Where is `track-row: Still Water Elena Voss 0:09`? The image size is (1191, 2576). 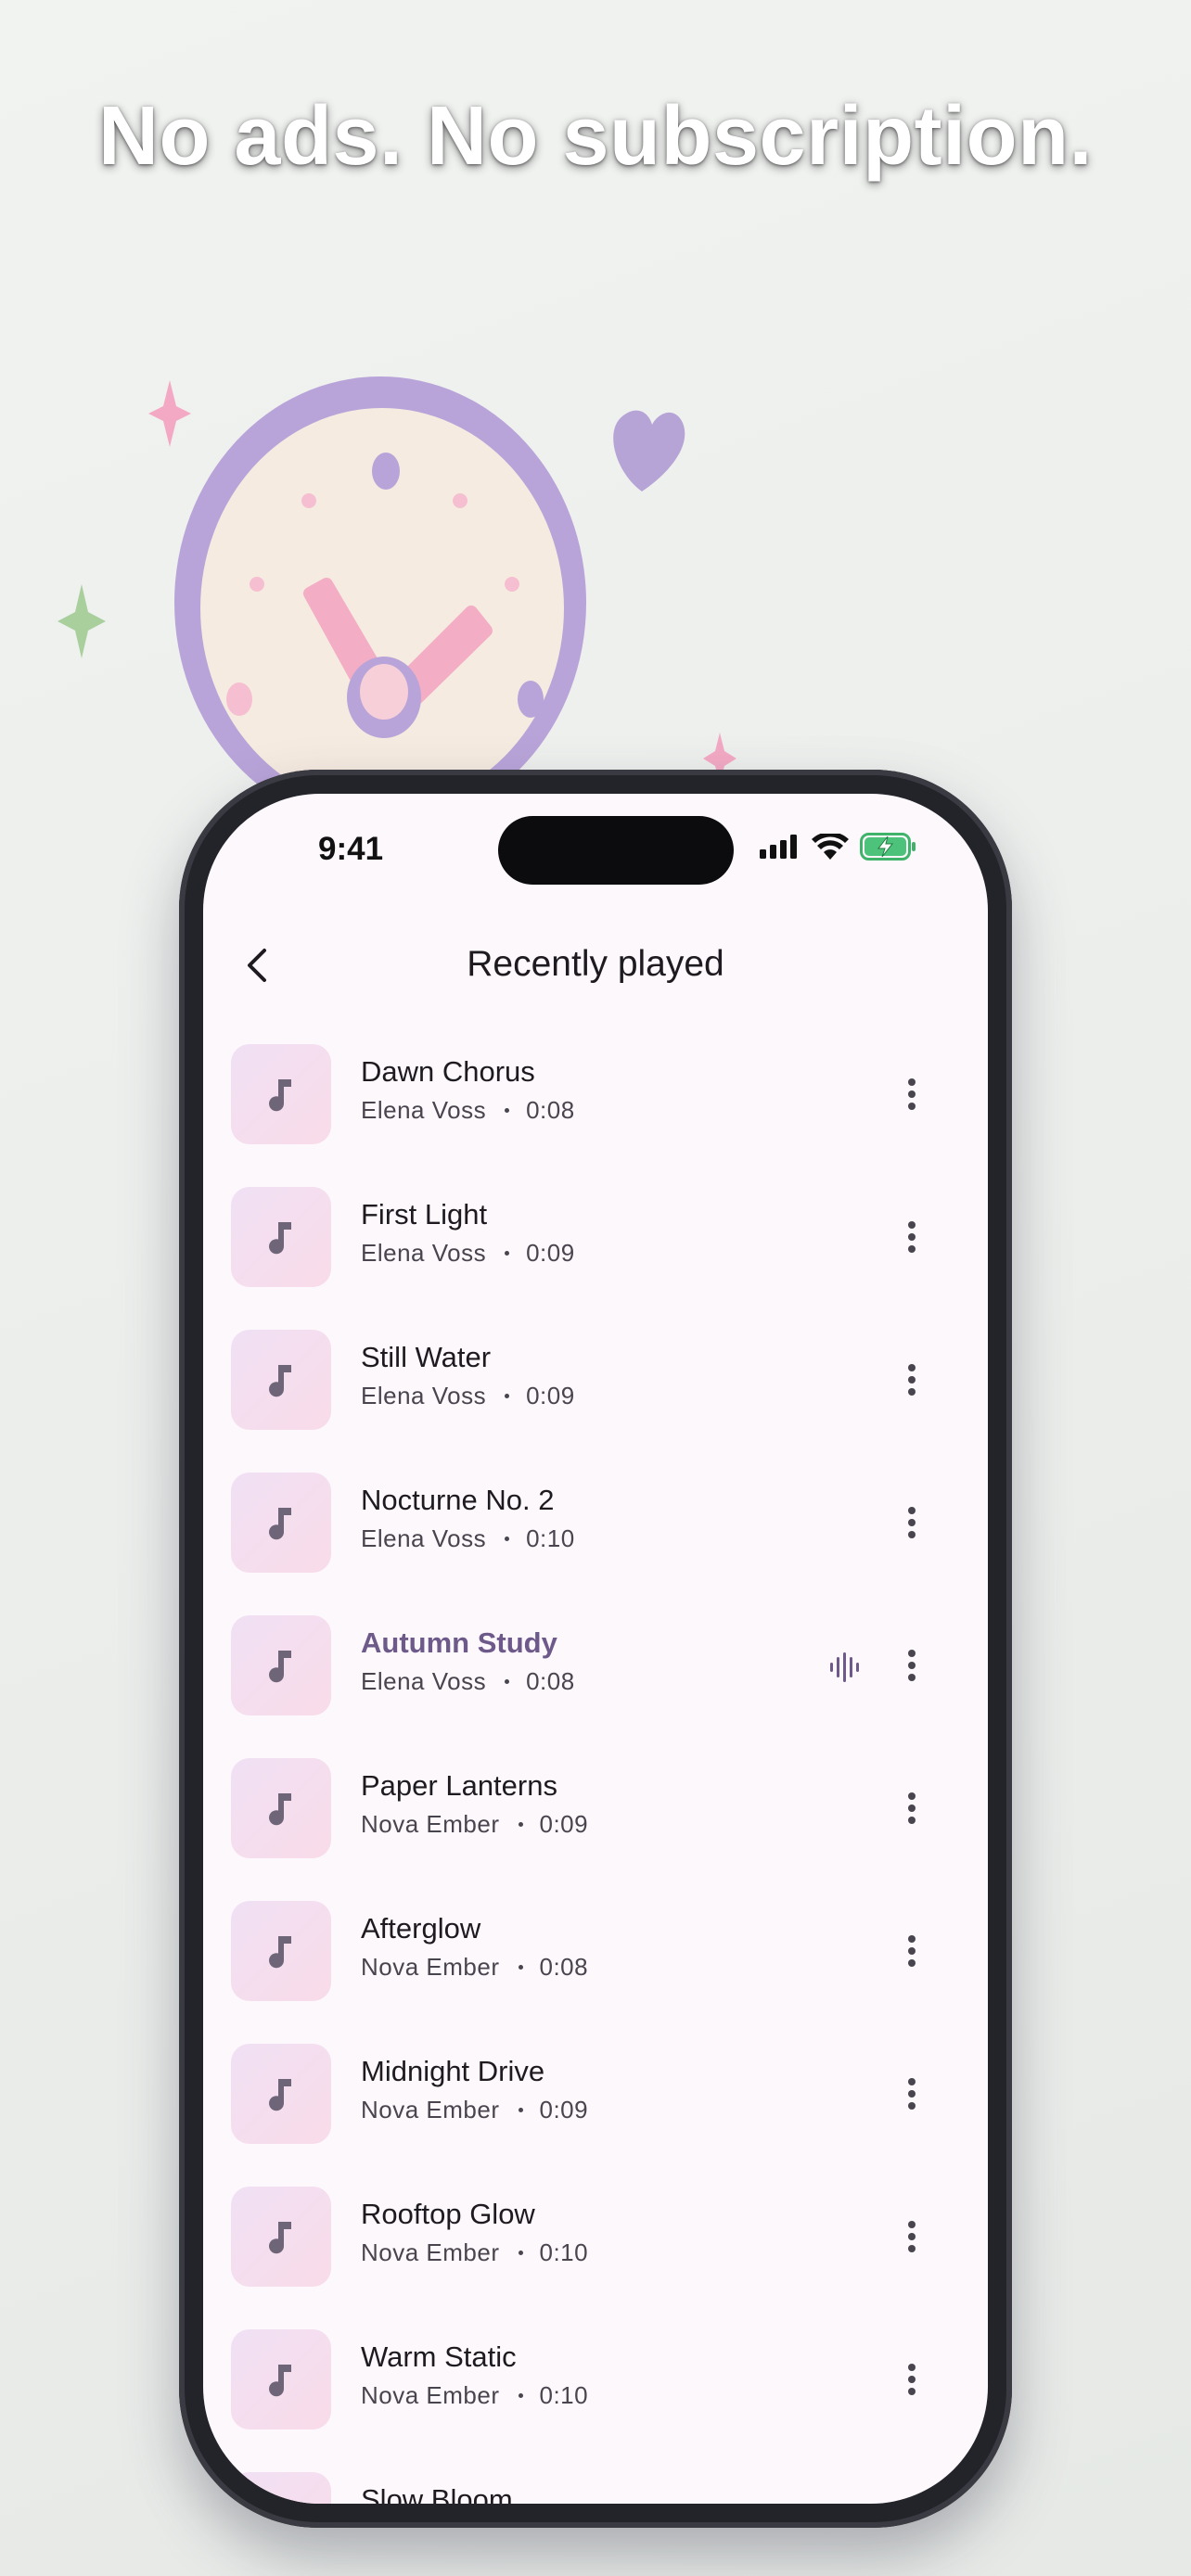 track-row: Still Water Elena Voss 0:09 is located at coordinates (595, 1383).